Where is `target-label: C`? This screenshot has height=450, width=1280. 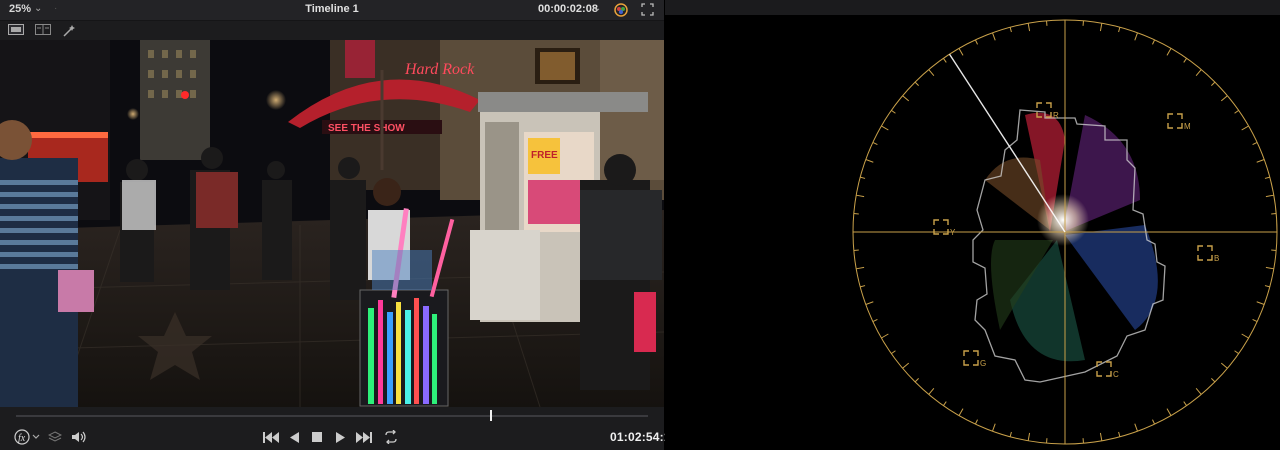 target-label: C is located at coordinates (1116, 374).